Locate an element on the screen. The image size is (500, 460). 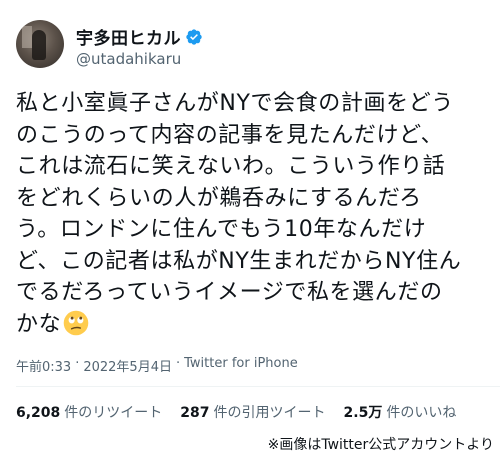
tweet-client: Twitter for iPhone is located at coordinates (241, 365).